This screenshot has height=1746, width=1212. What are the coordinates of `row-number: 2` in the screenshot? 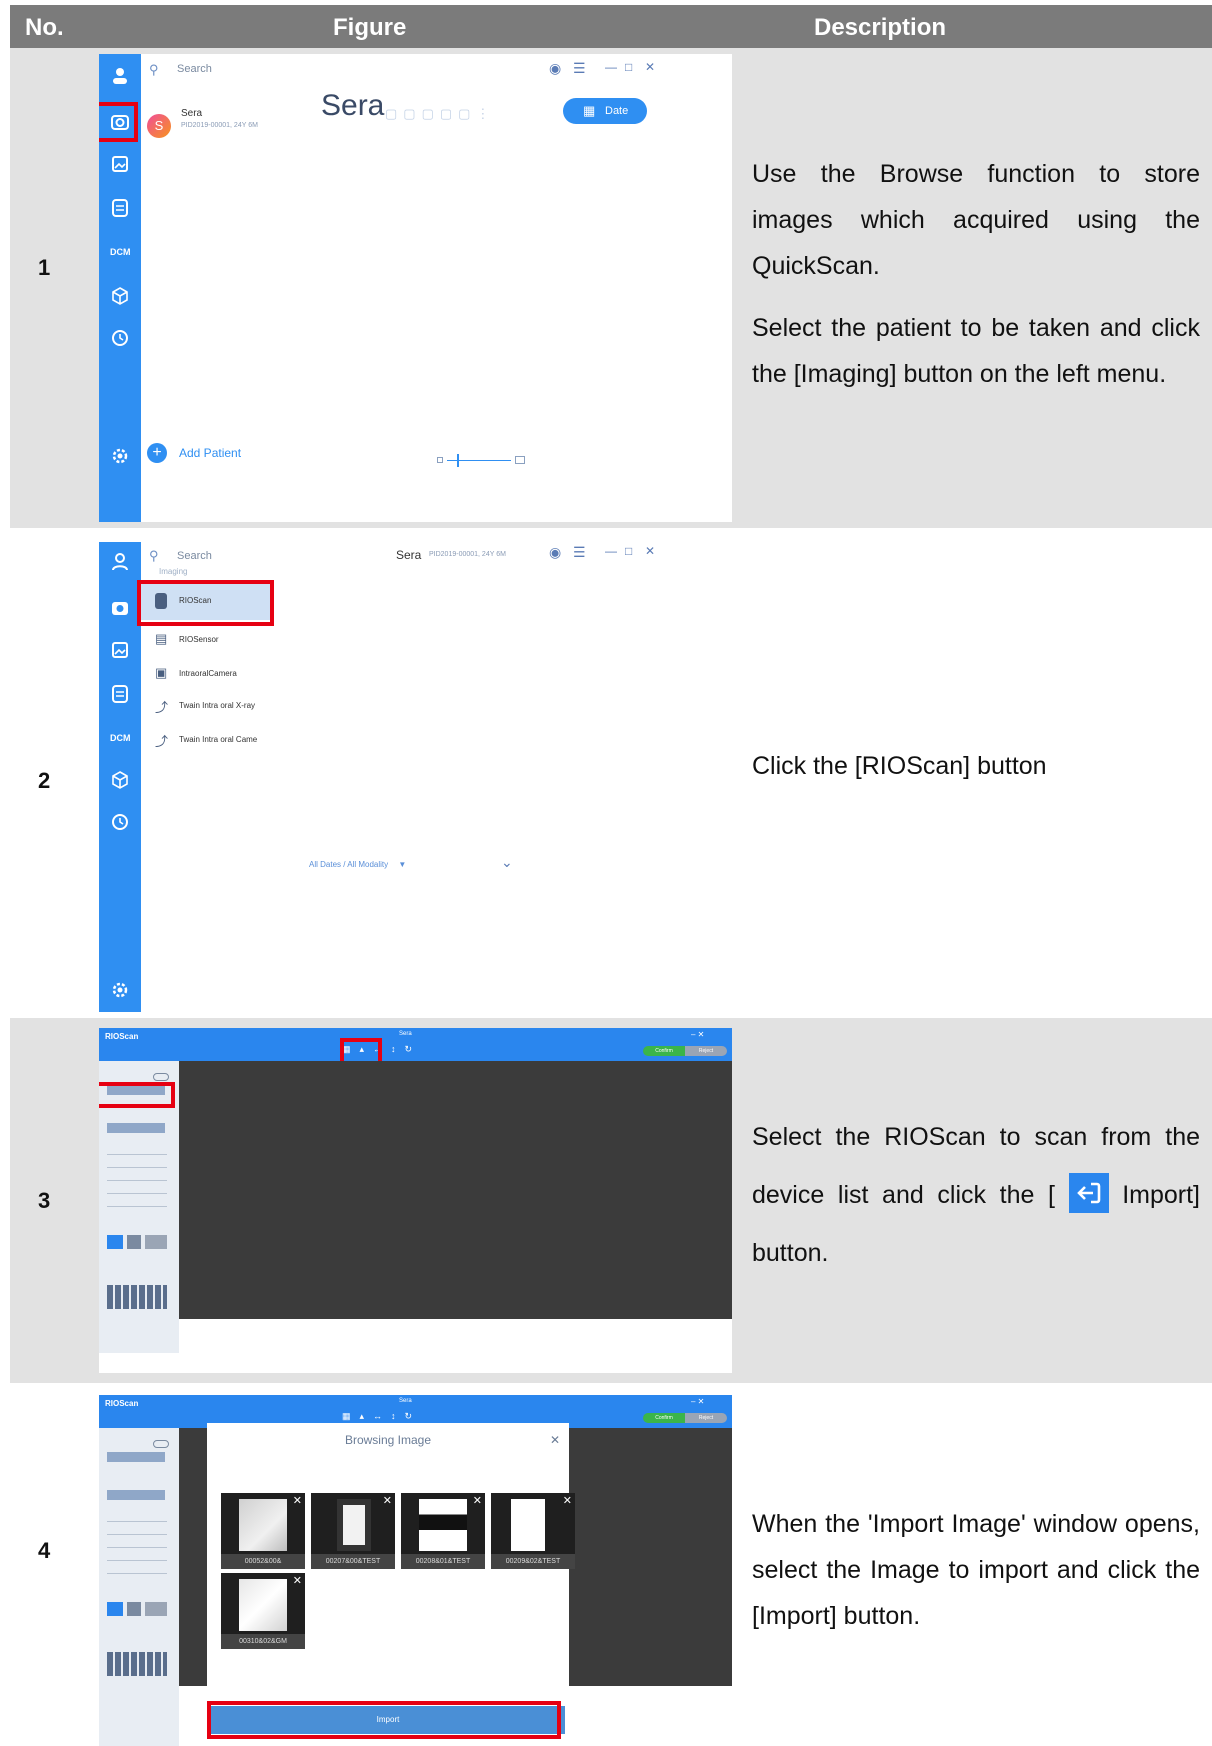 It's located at (44, 780).